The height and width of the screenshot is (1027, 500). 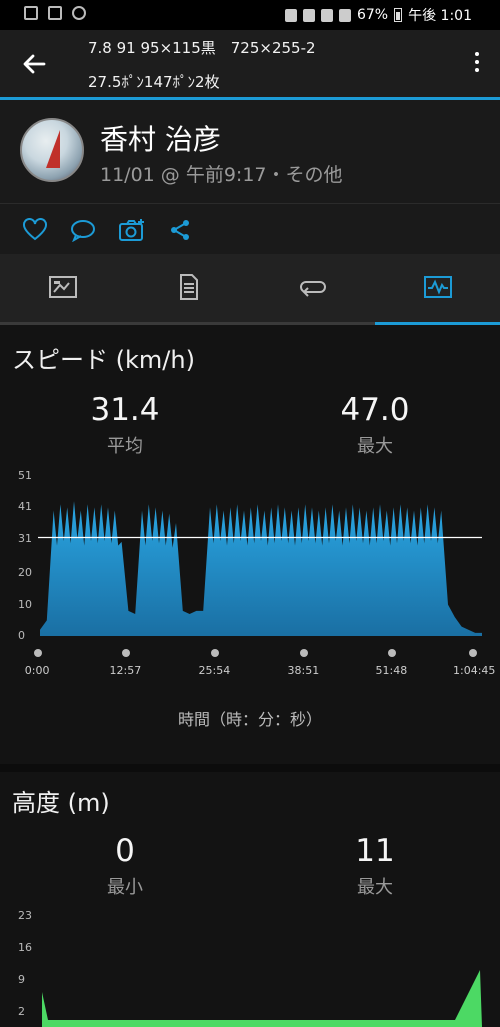 What do you see at coordinates (303, 670) in the screenshot?
I see `speed-x-tick: 38:51` at bounding box center [303, 670].